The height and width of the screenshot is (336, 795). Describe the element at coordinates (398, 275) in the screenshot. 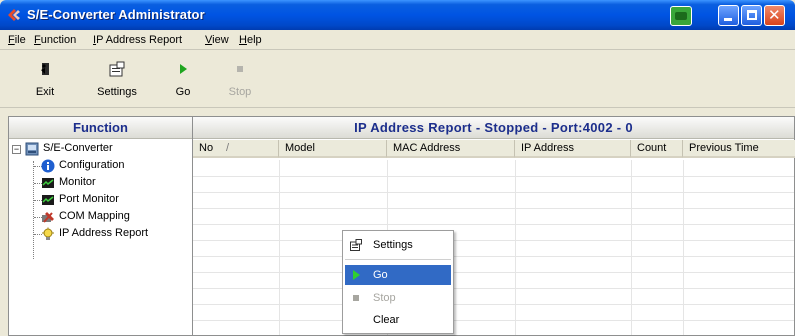

I see `context-menu-go: Go` at that location.